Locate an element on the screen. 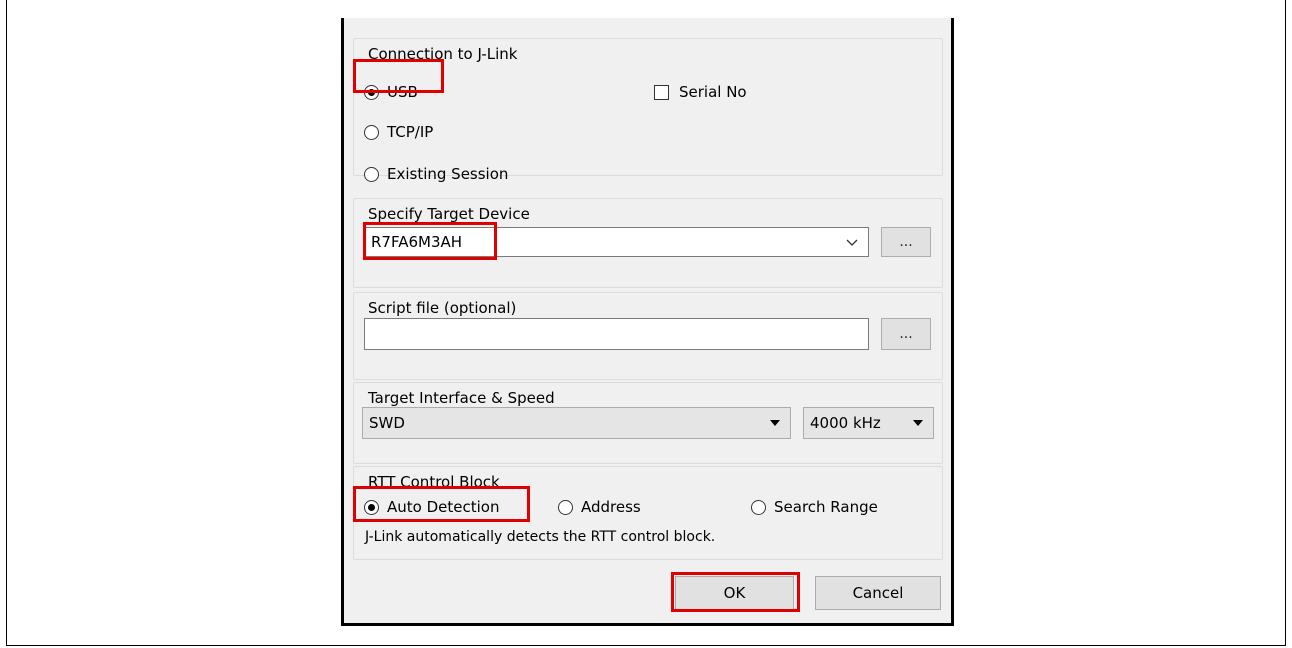  search-range-label: Search Range is located at coordinates (826, 507).